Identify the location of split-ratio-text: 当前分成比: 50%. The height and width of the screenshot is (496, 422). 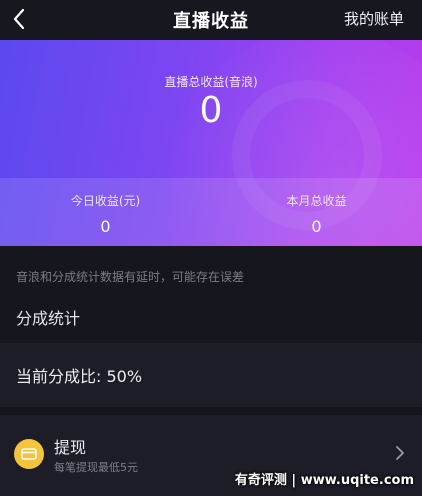
(79, 376).